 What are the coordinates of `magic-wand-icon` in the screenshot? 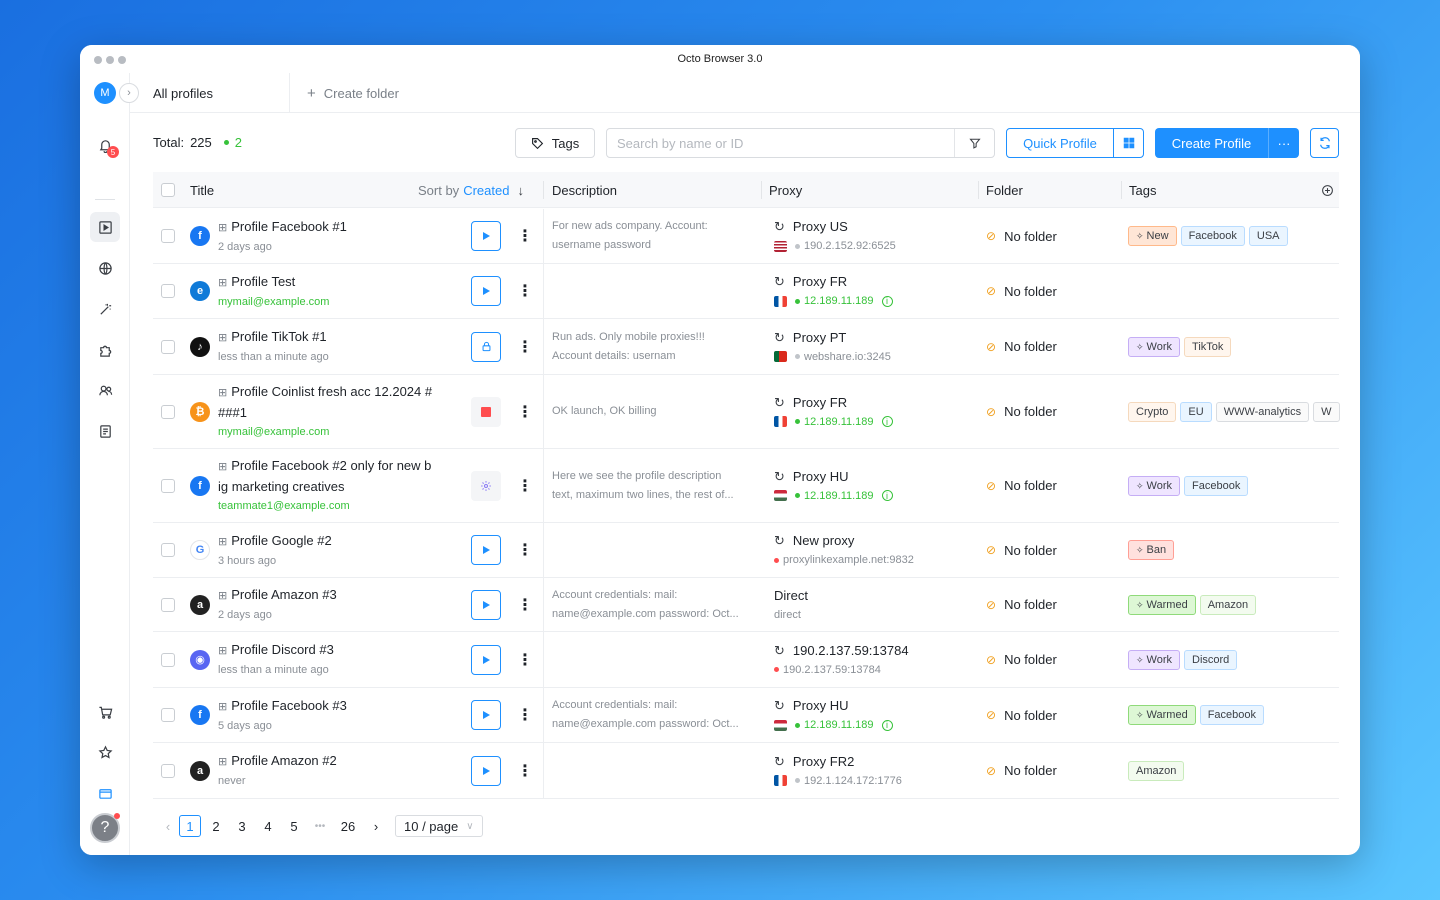 It's located at (105, 309).